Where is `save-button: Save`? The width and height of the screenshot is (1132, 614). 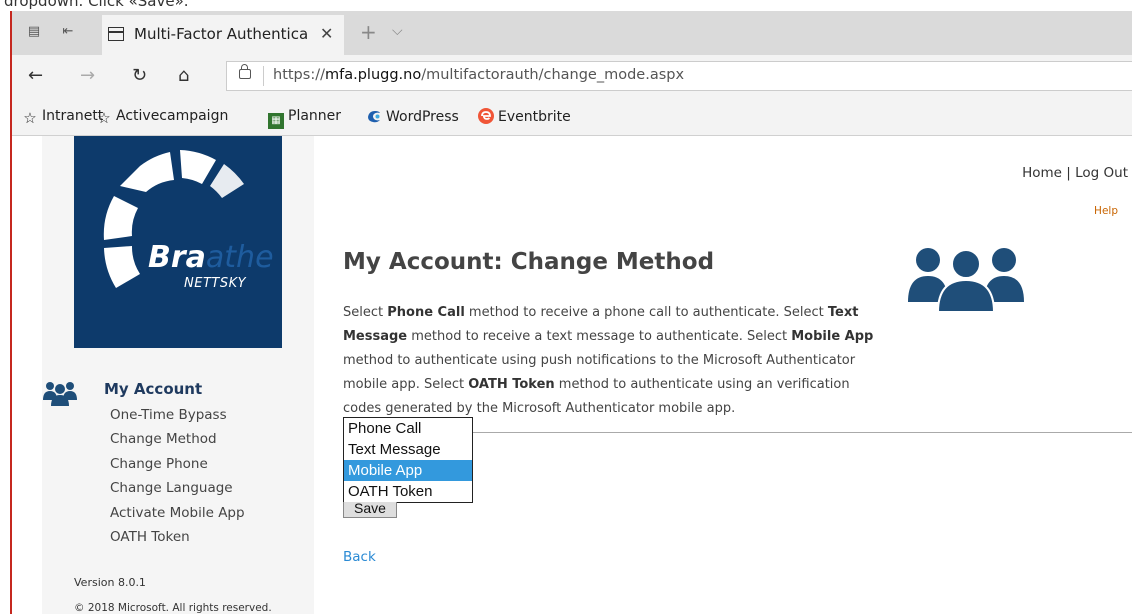 save-button: Save is located at coordinates (370, 510).